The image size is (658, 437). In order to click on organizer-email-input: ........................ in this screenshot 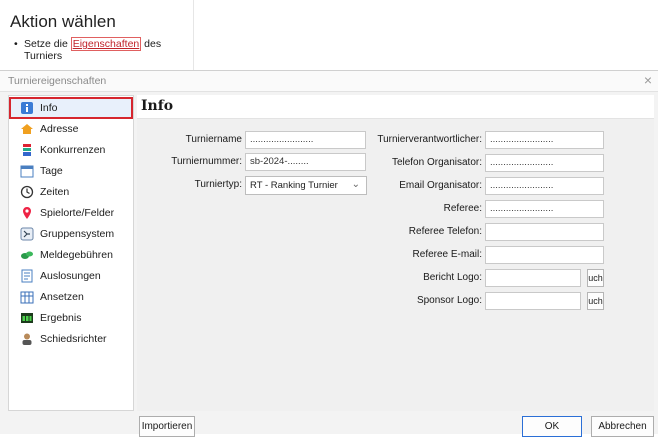, I will do `click(544, 186)`.